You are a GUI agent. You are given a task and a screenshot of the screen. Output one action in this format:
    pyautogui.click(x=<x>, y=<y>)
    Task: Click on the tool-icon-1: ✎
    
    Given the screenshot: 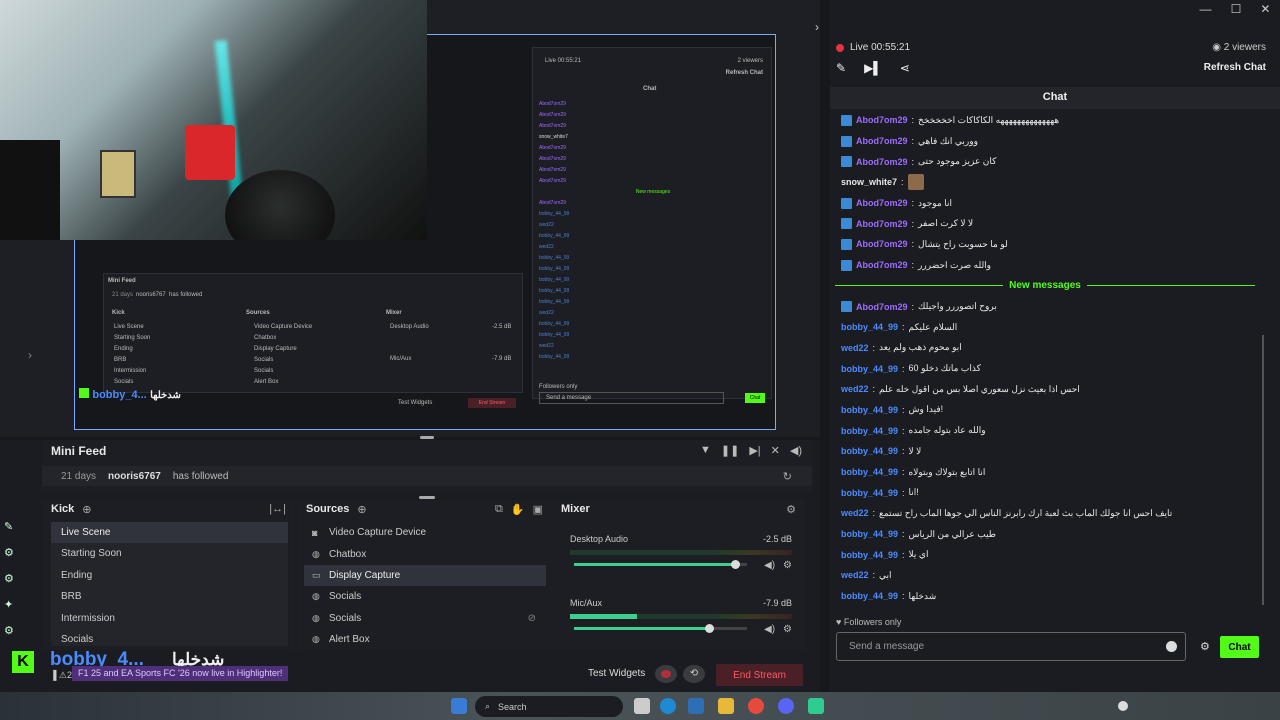 What is the action you would take?
    pyautogui.click(x=10, y=533)
    